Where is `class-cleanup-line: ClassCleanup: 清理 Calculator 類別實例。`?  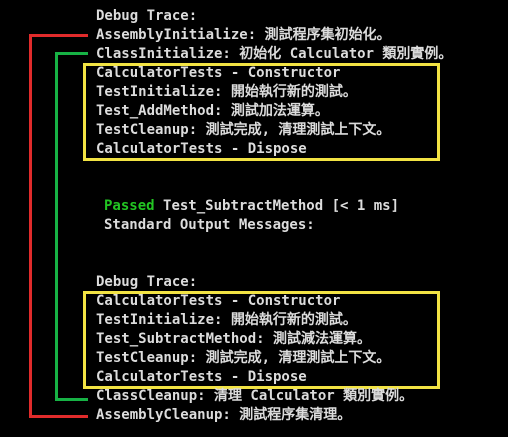
class-cleanup-line: ClassCleanup: 清理 Calculator 類別實例。 is located at coordinates (255, 396).